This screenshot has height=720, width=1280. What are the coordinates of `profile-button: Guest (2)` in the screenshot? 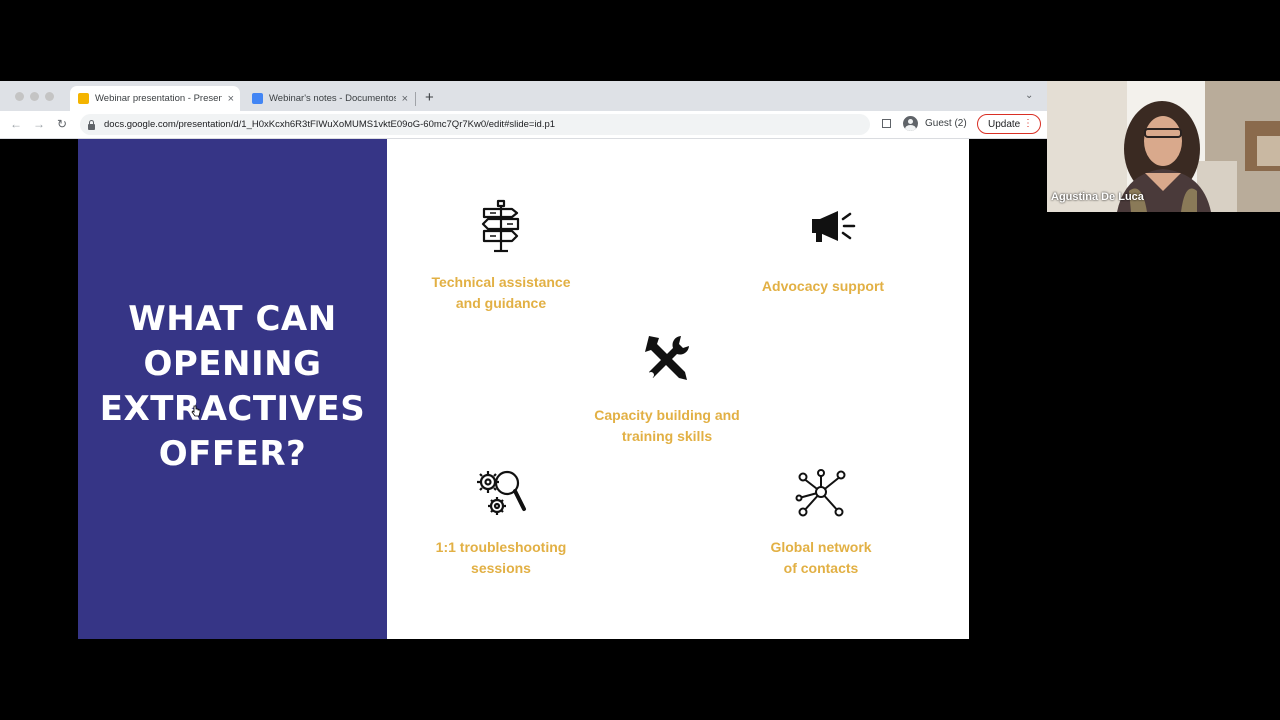 It's located at (935, 123).